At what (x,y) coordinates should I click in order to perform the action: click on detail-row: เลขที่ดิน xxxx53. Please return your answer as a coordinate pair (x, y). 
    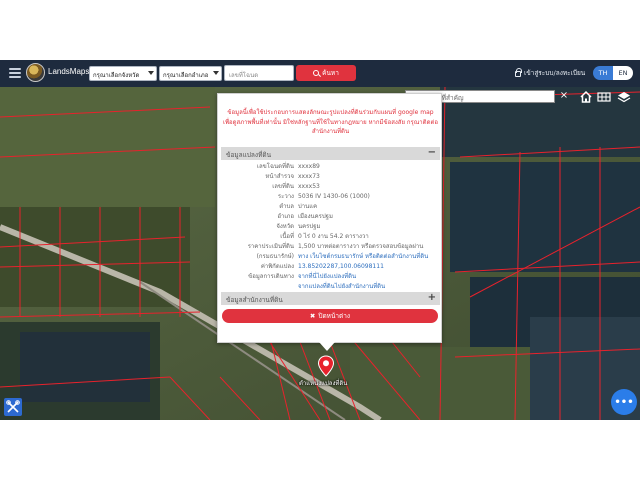
    Looking at the image, I should click on (330, 187).